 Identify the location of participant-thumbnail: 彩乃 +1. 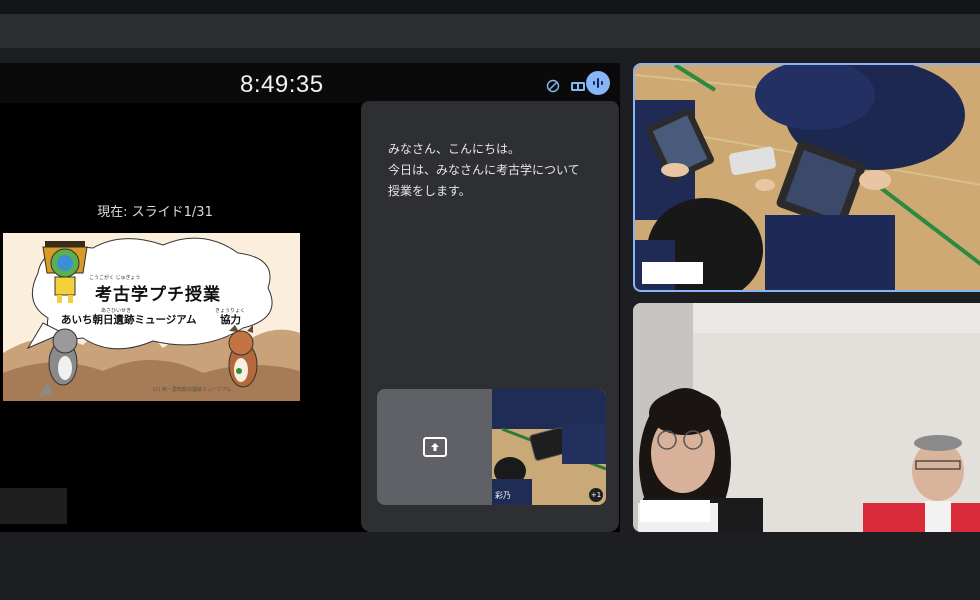
(549, 447).